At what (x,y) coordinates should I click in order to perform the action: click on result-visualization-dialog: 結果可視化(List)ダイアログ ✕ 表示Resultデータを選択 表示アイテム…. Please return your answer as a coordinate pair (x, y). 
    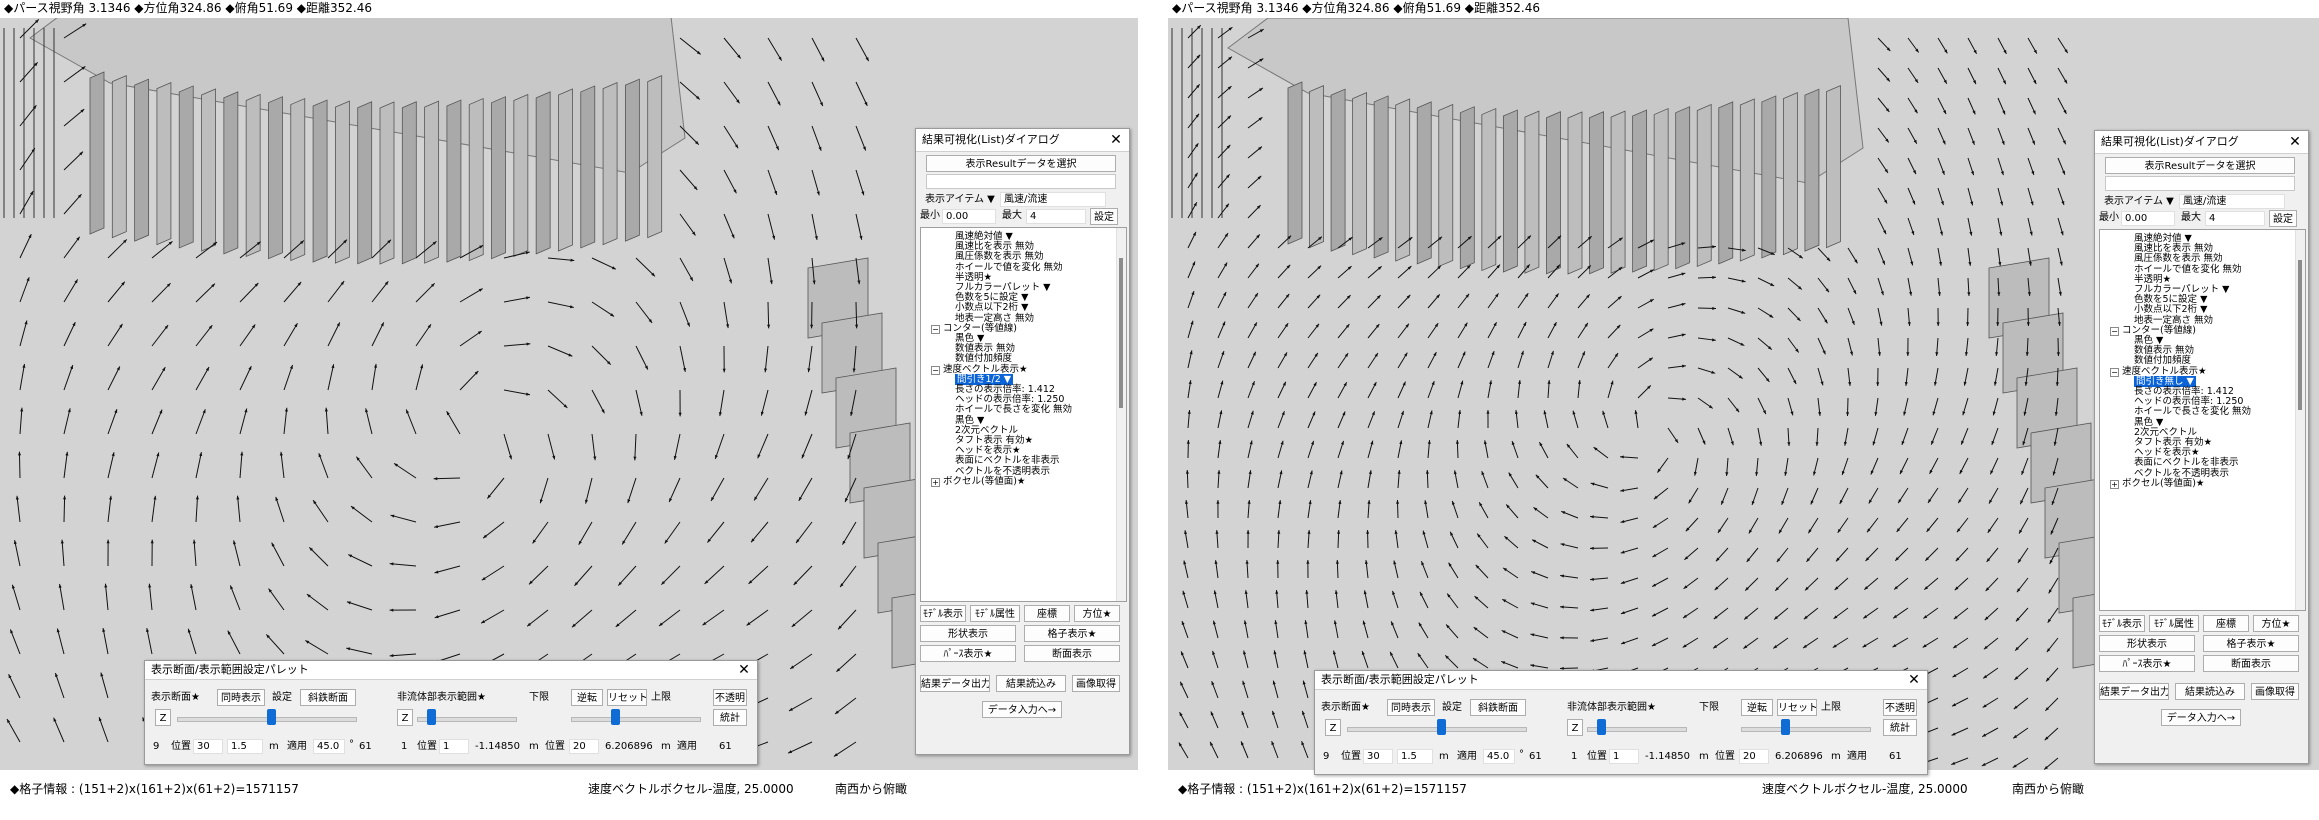
    Looking at the image, I should click on (2201, 447).